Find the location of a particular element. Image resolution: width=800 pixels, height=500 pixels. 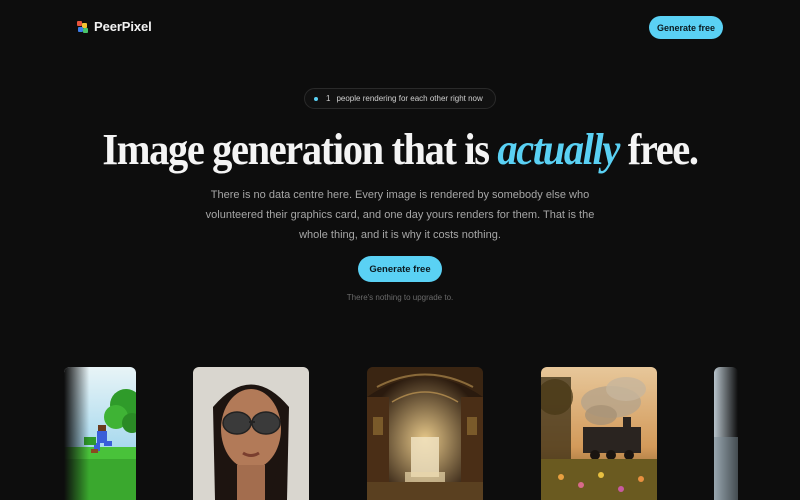

misty-landscape-image is located at coordinates (726, 433).